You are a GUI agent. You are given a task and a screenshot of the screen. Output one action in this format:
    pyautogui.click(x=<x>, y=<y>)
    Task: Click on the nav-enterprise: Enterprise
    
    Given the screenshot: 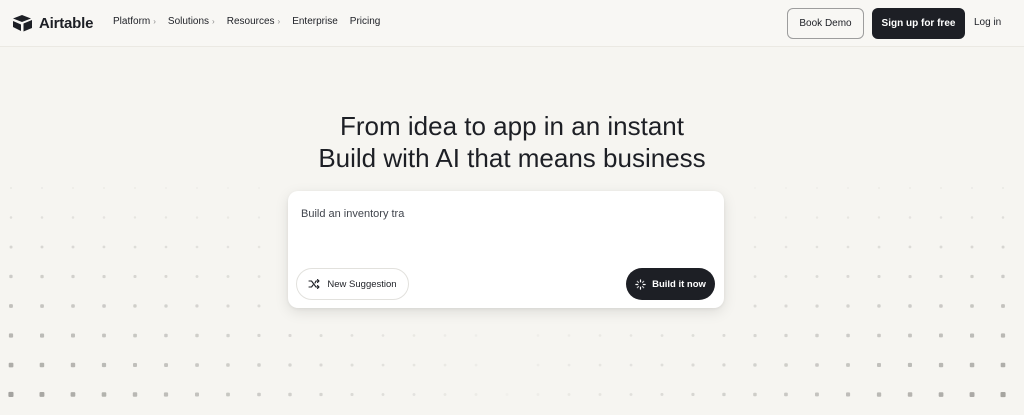 What is the action you would take?
    pyautogui.click(x=315, y=21)
    